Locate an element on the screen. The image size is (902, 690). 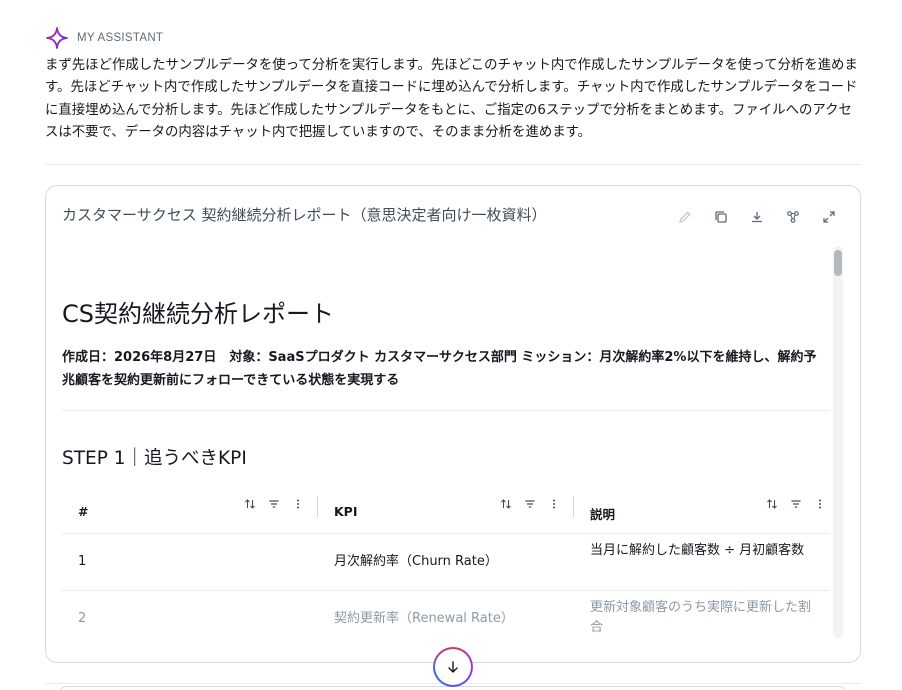
document-scrollbar is located at coordinates (838, 442).